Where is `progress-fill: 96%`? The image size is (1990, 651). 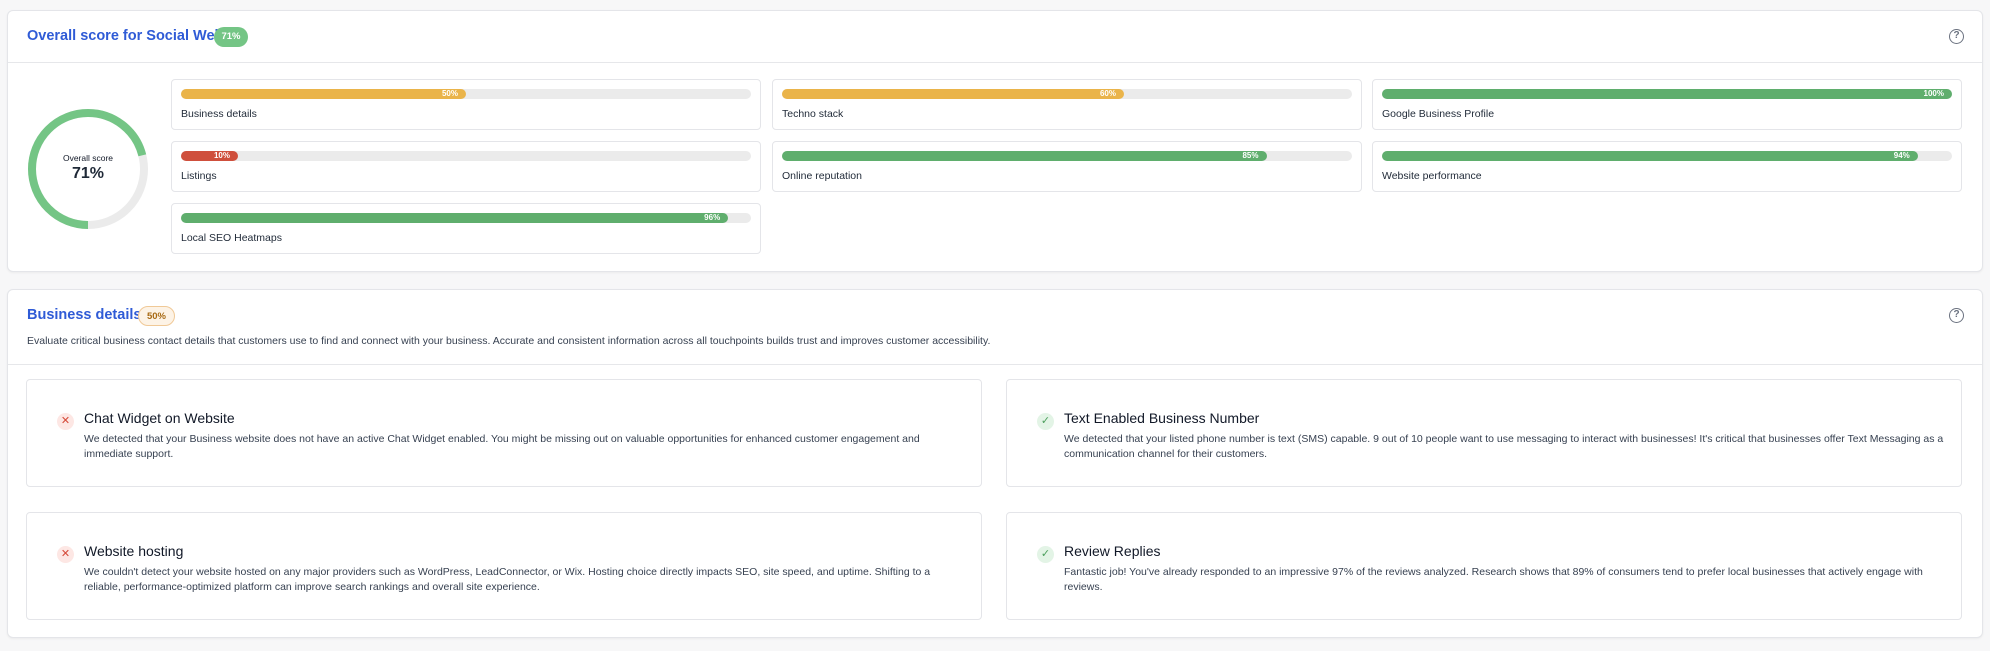
progress-fill: 96% is located at coordinates (455, 218).